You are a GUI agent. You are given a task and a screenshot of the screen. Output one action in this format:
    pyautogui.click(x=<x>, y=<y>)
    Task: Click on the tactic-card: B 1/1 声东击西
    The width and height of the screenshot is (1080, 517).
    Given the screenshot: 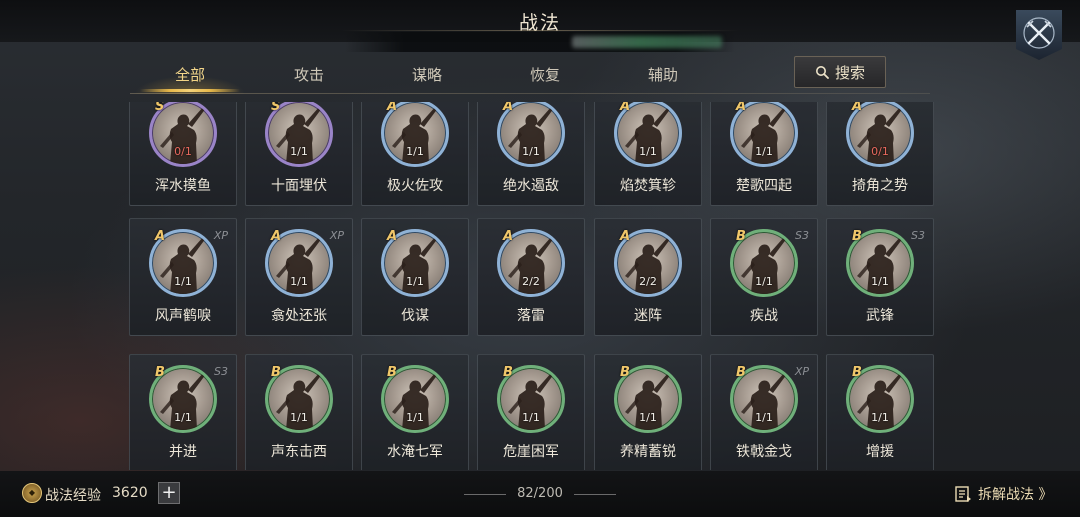 What is the action you would take?
    pyautogui.click(x=299, y=412)
    